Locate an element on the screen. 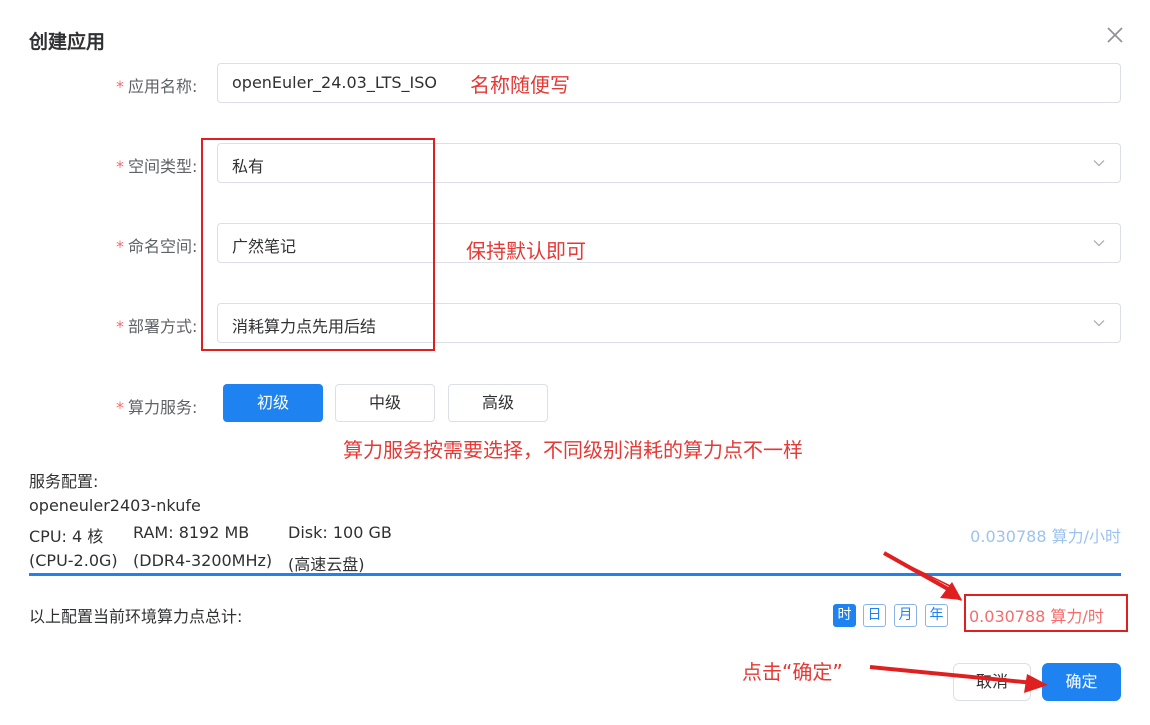 This screenshot has width=1150, height=725. total-rate: 0.030788 算力/时 is located at coordinates (1036, 616).